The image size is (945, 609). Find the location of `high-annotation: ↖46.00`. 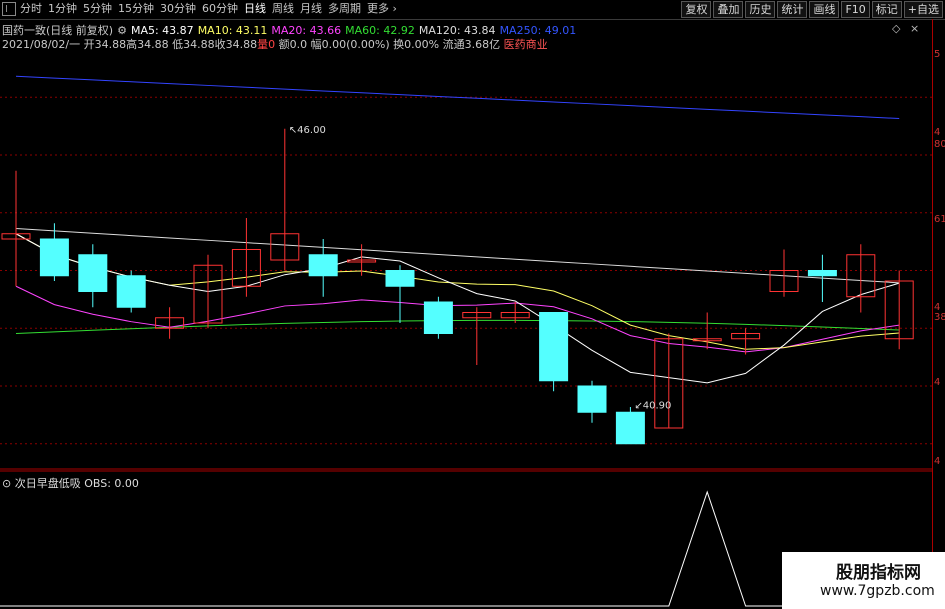

high-annotation: ↖46.00 is located at coordinates (307, 130).